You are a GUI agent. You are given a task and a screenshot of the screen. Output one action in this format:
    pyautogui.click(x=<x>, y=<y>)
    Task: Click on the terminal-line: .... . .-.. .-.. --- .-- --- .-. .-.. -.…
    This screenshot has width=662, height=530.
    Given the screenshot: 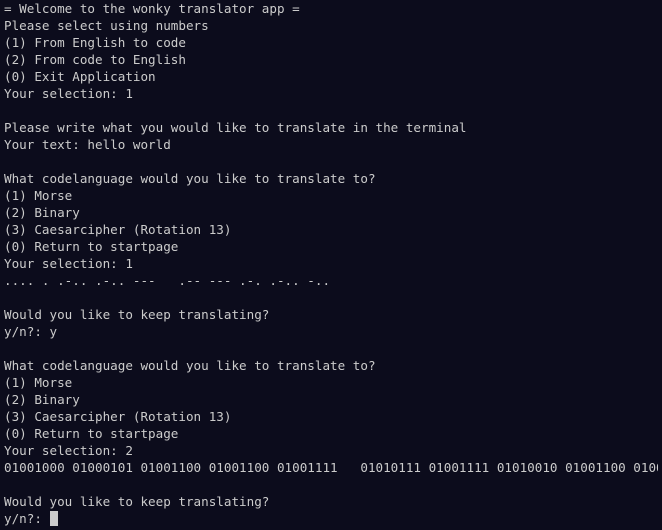 What is the action you would take?
    pyautogui.click(x=167, y=280)
    